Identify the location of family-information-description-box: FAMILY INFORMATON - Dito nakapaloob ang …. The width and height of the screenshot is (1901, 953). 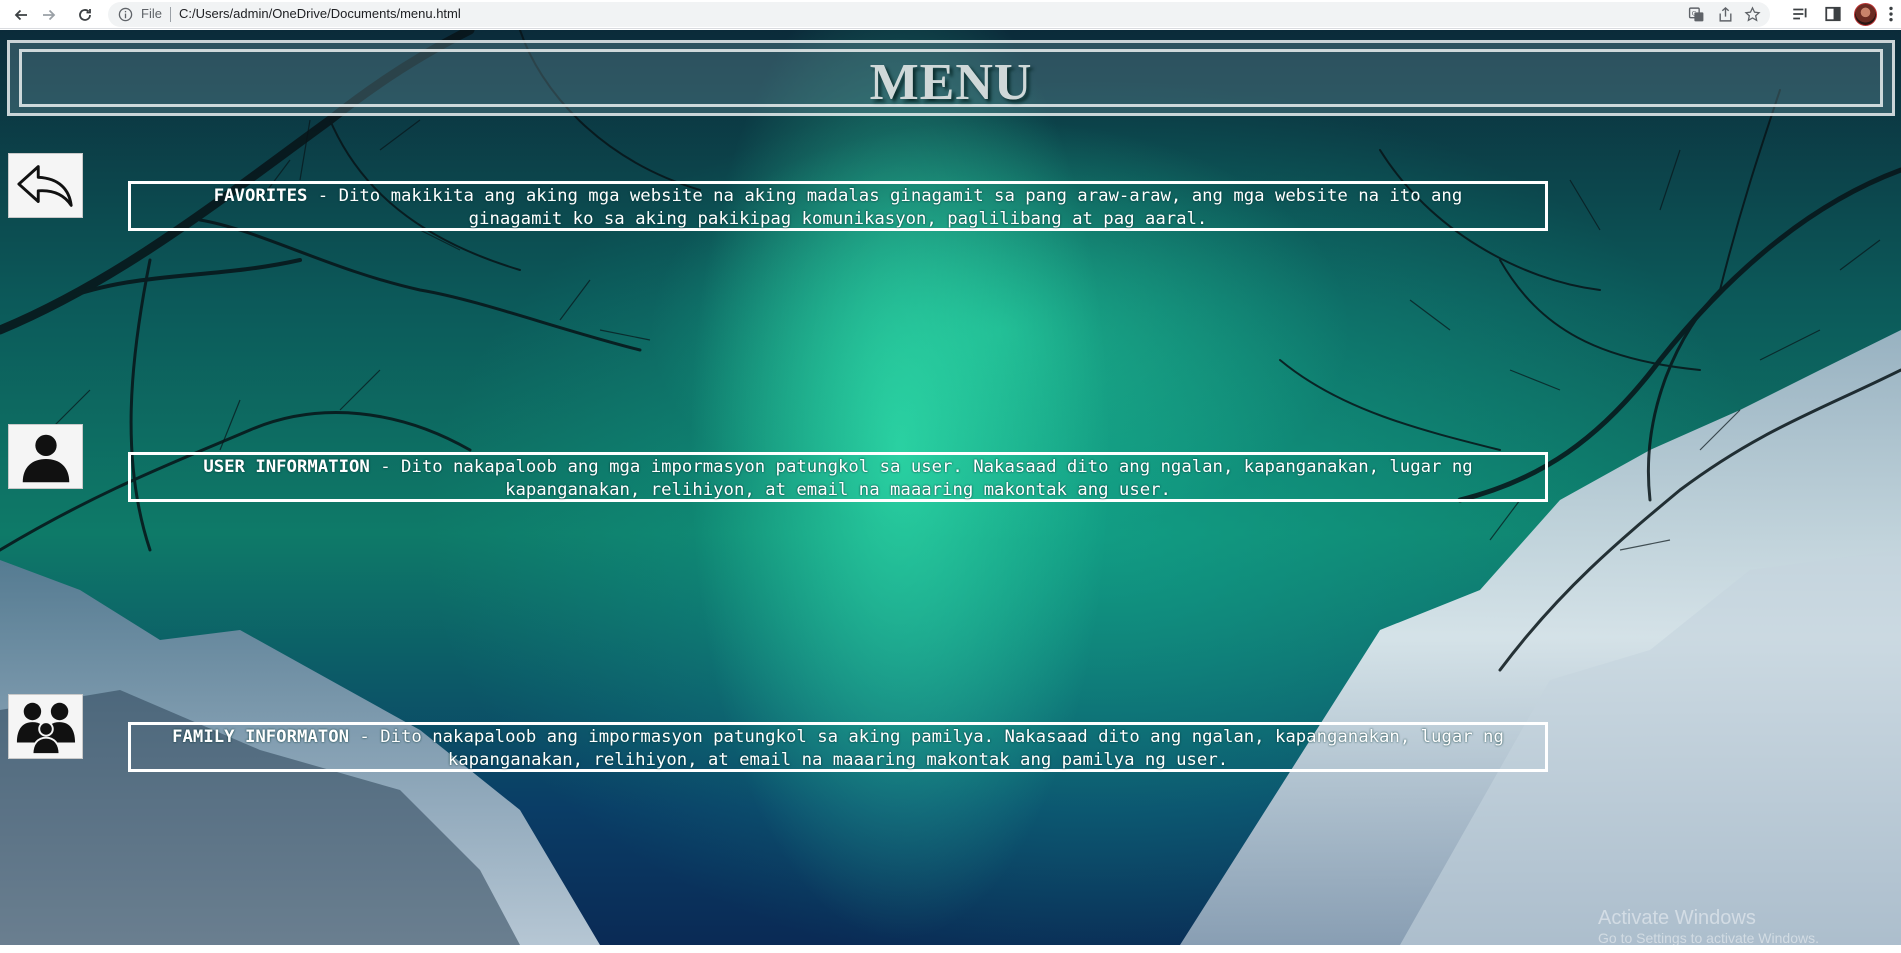
(838, 747).